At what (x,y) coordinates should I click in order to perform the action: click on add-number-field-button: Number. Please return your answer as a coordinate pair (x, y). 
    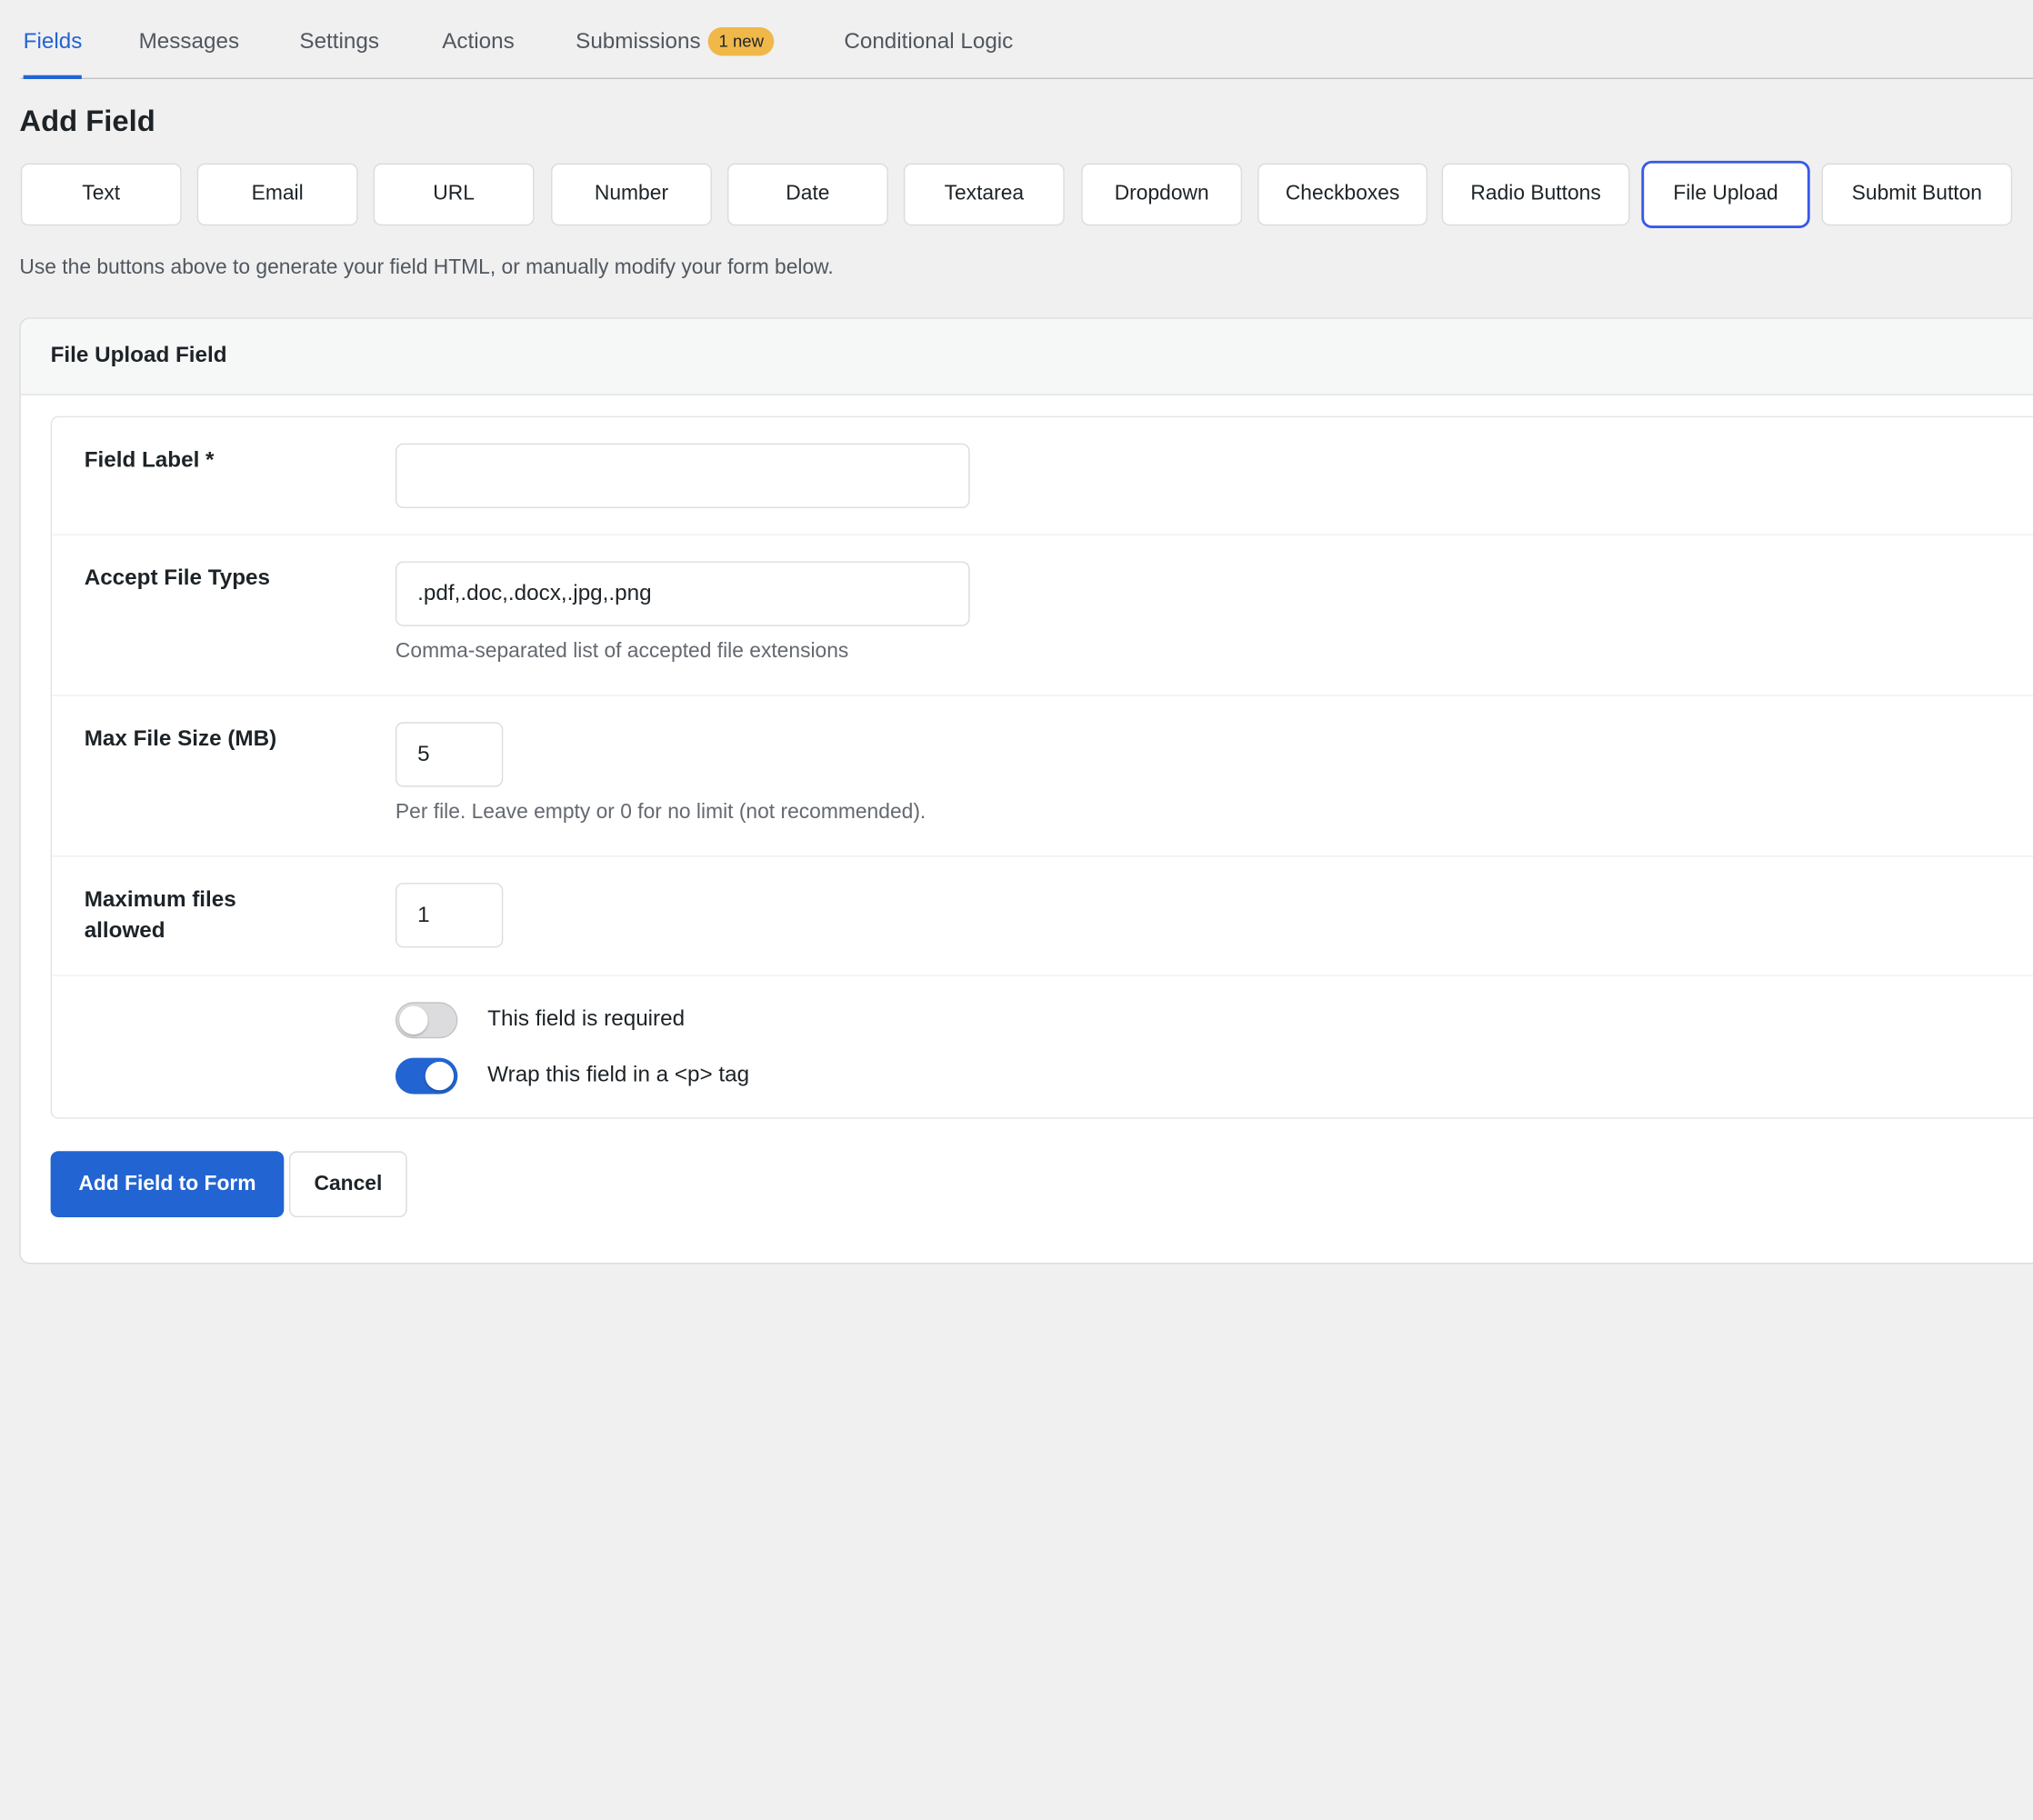
    Looking at the image, I should click on (632, 194).